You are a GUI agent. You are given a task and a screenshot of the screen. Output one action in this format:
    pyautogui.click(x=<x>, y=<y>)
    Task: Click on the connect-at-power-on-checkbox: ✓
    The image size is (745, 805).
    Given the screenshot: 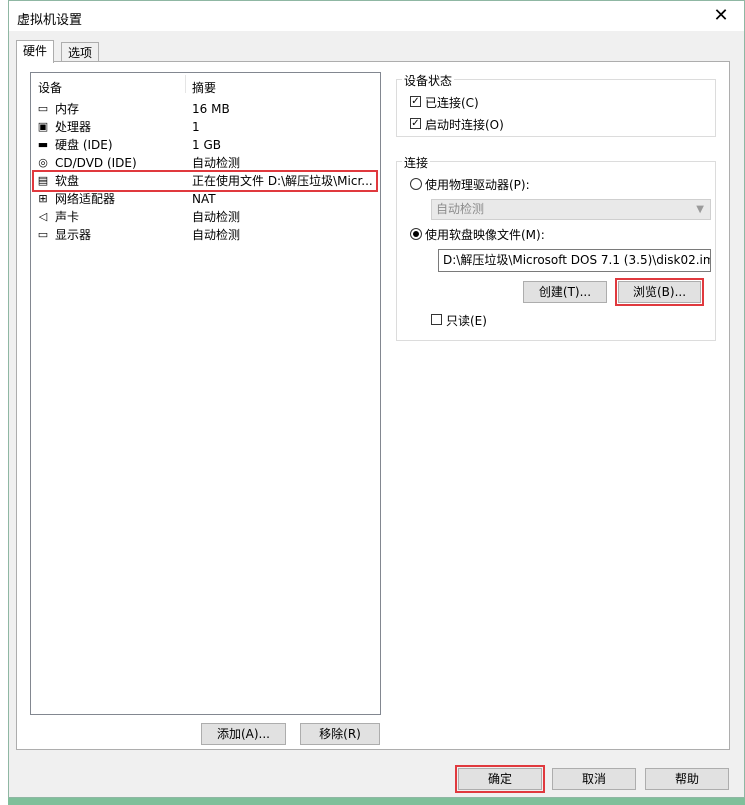 What is the action you would take?
    pyautogui.click(x=415, y=123)
    